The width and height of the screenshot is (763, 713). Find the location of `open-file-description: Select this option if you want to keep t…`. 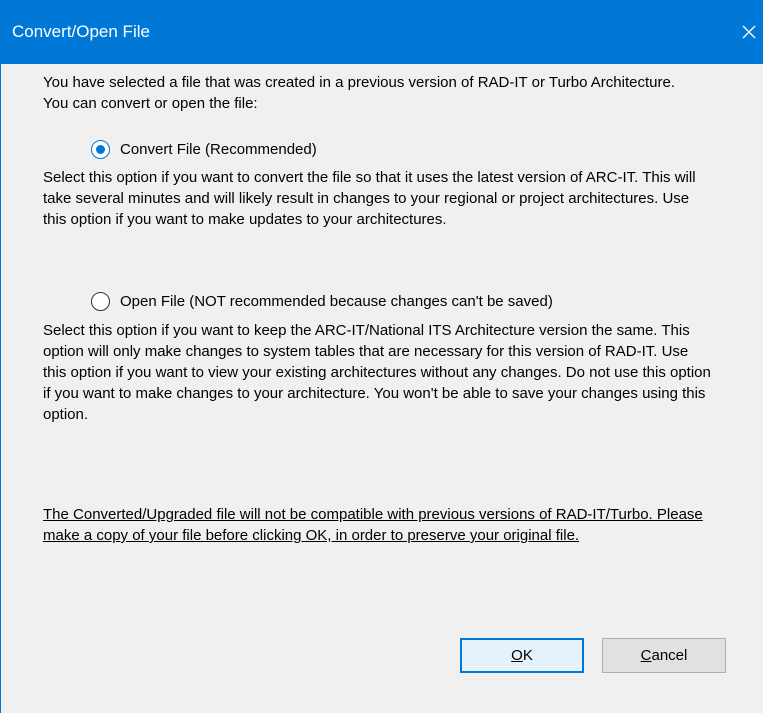

open-file-description: Select this option if you want to keep t… is located at coordinates (377, 372).